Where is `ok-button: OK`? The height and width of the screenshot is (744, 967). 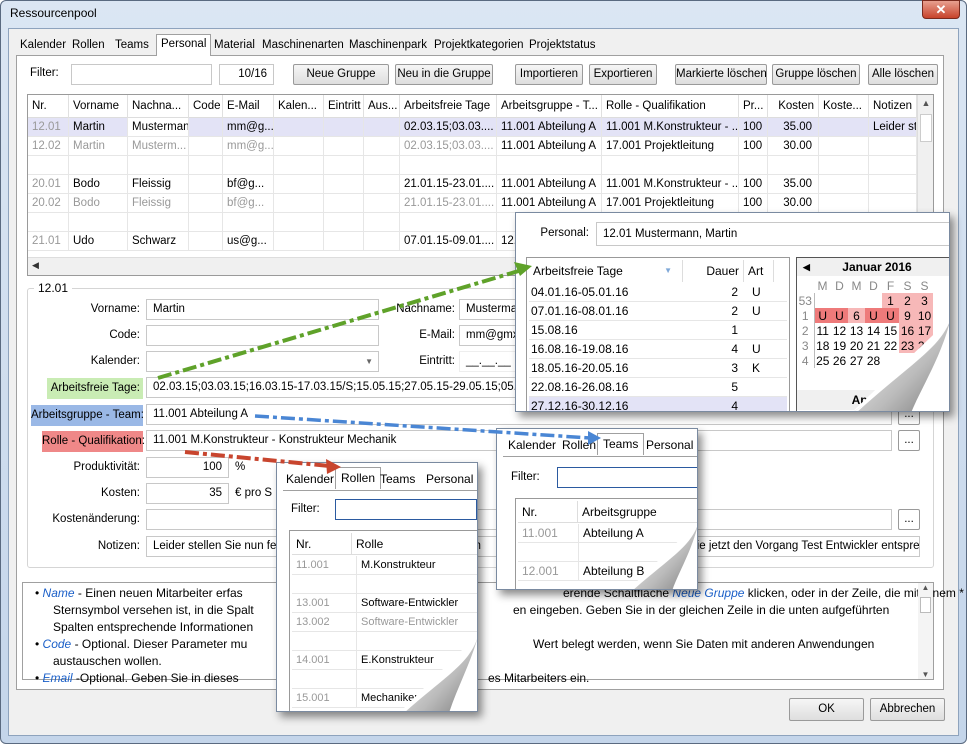
ok-button: OK is located at coordinates (826, 709).